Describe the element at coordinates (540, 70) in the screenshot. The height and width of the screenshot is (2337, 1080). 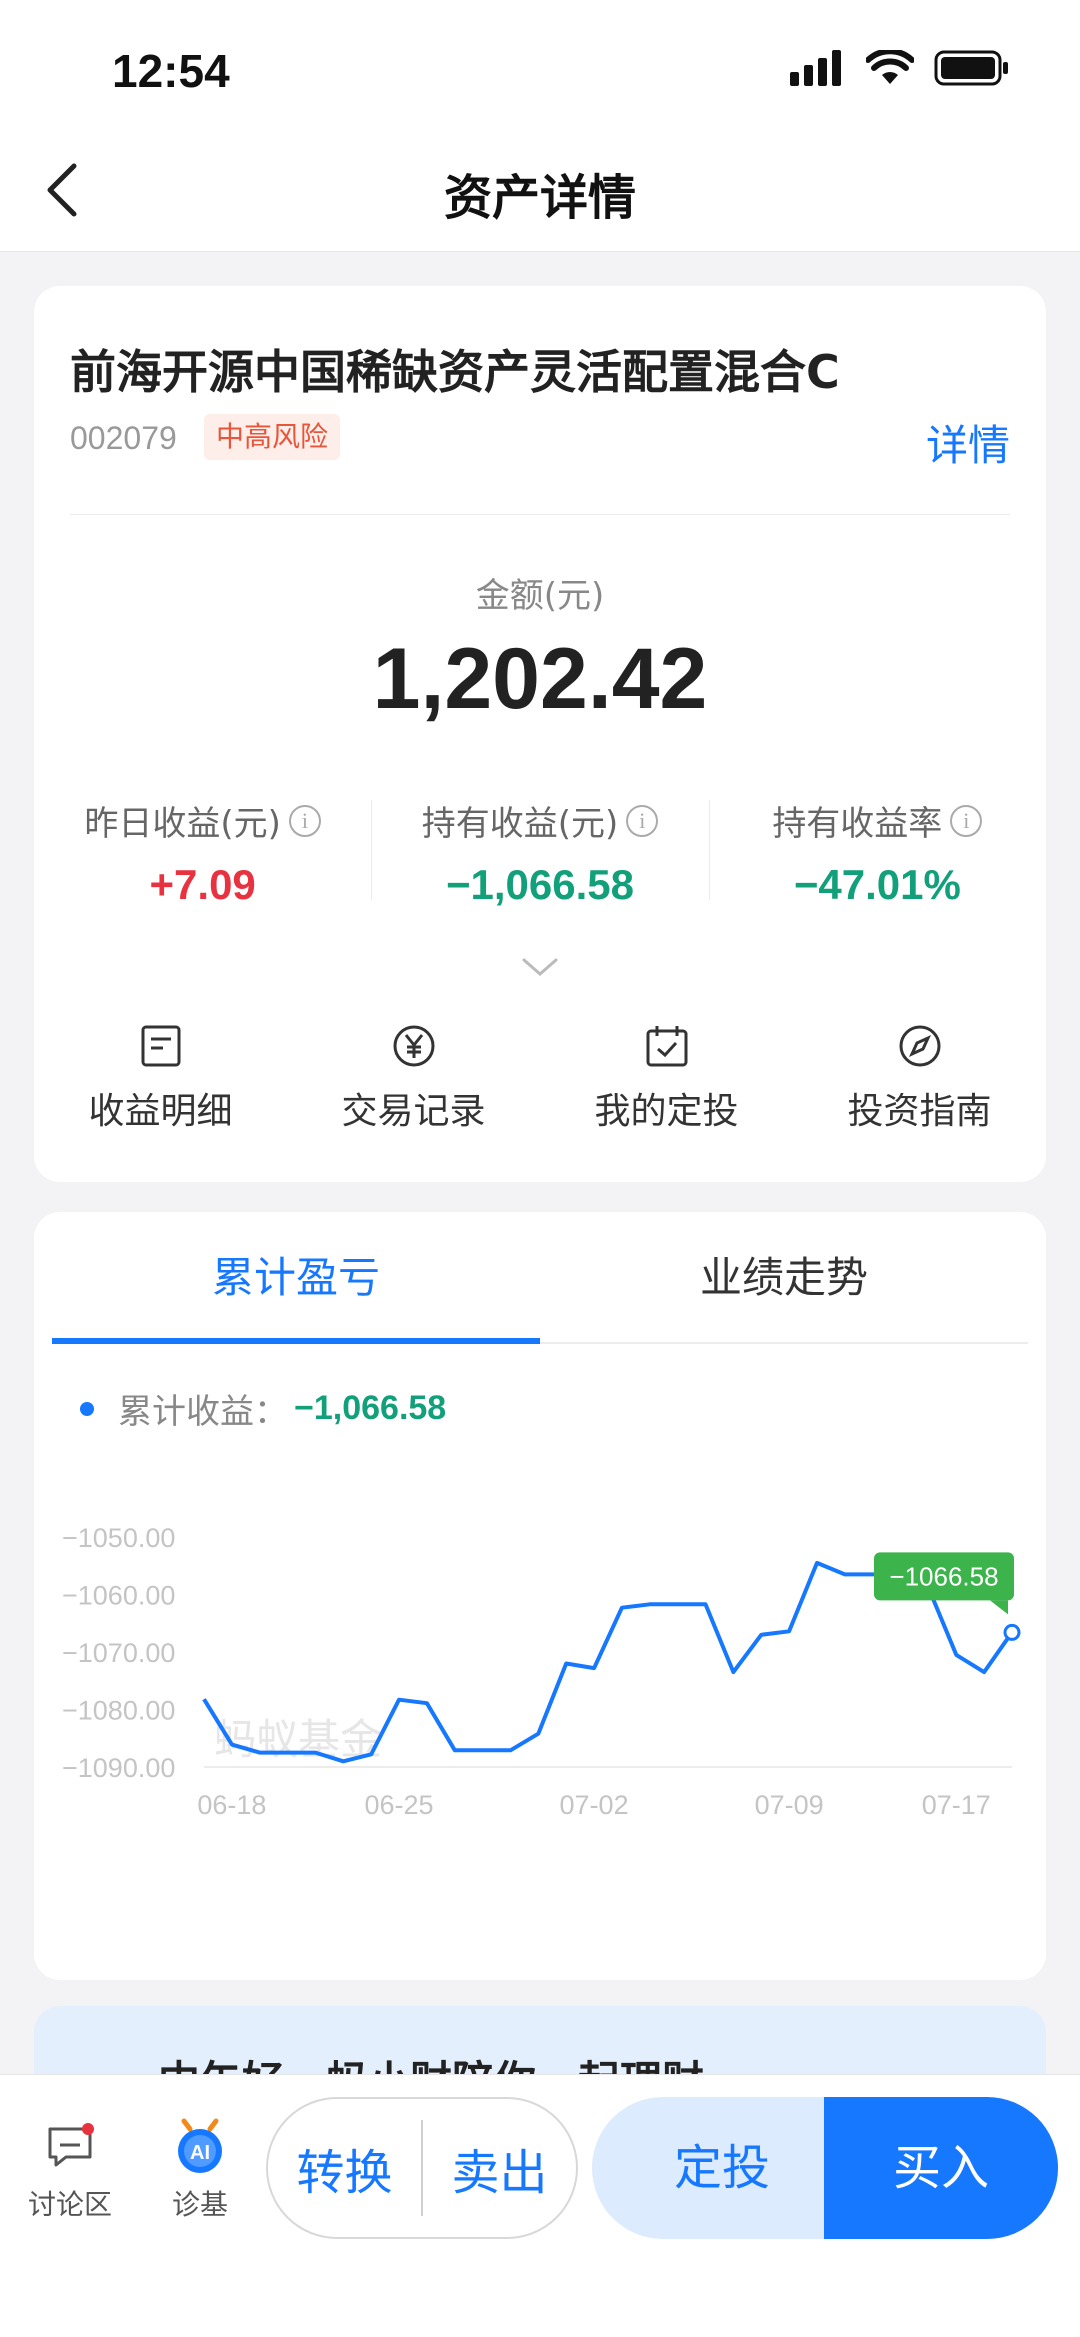
I see `status-bar: 12:54` at that location.